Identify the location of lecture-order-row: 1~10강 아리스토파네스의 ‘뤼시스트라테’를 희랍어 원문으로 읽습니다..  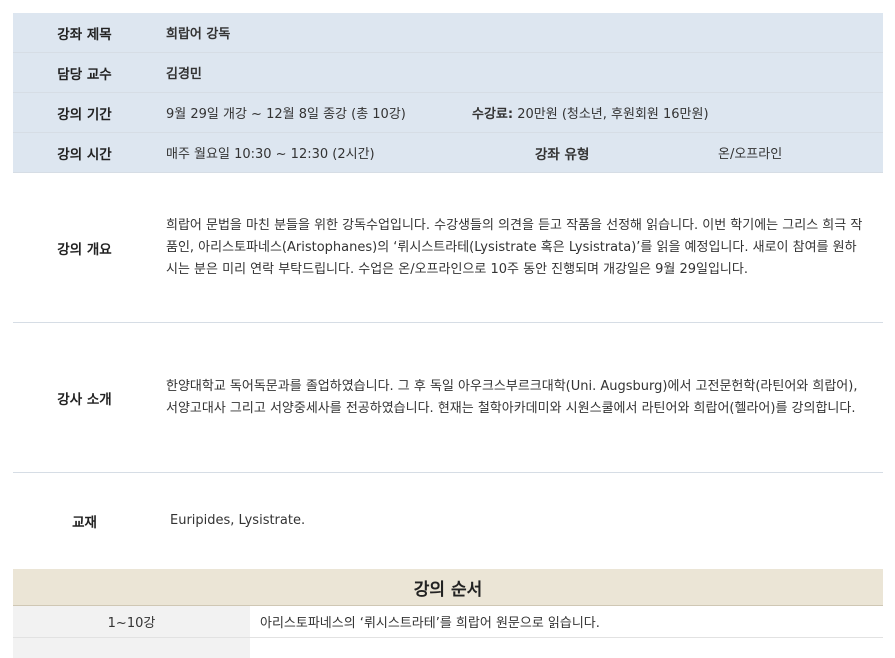
(448, 622).